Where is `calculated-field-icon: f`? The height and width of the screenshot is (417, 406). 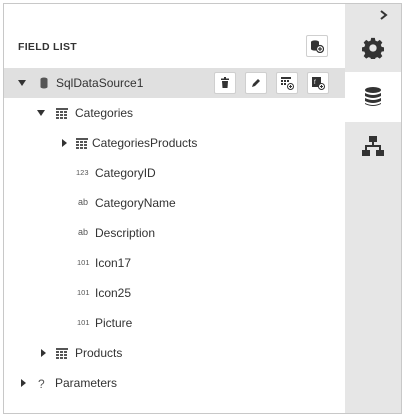 calculated-field-icon: f is located at coordinates (318, 83).